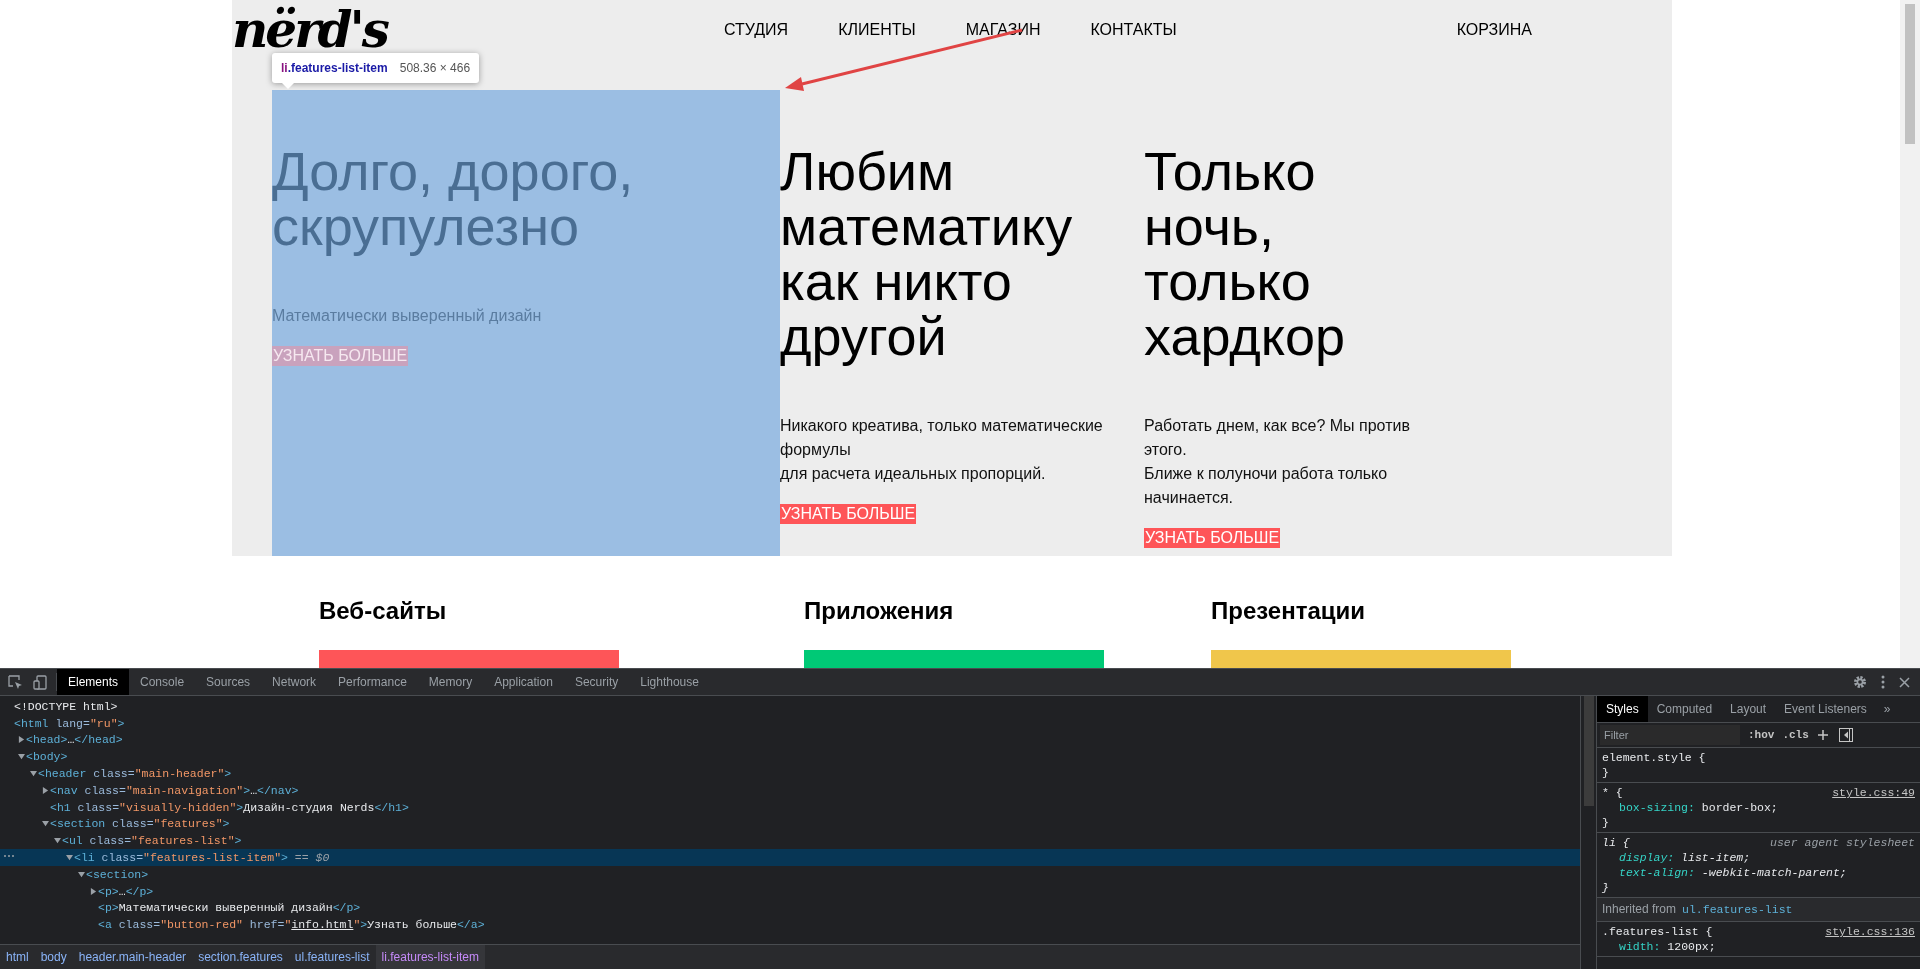 Image resolution: width=1920 pixels, height=969 pixels. I want to click on css-selector: * {, so click(1612, 792).